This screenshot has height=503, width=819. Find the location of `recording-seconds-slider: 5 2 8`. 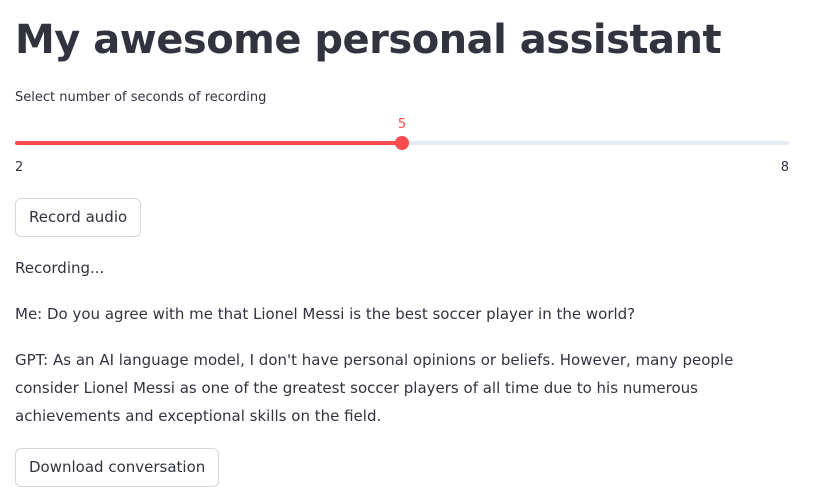

recording-seconds-slider: 5 2 8 is located at coordinates (402, 146).